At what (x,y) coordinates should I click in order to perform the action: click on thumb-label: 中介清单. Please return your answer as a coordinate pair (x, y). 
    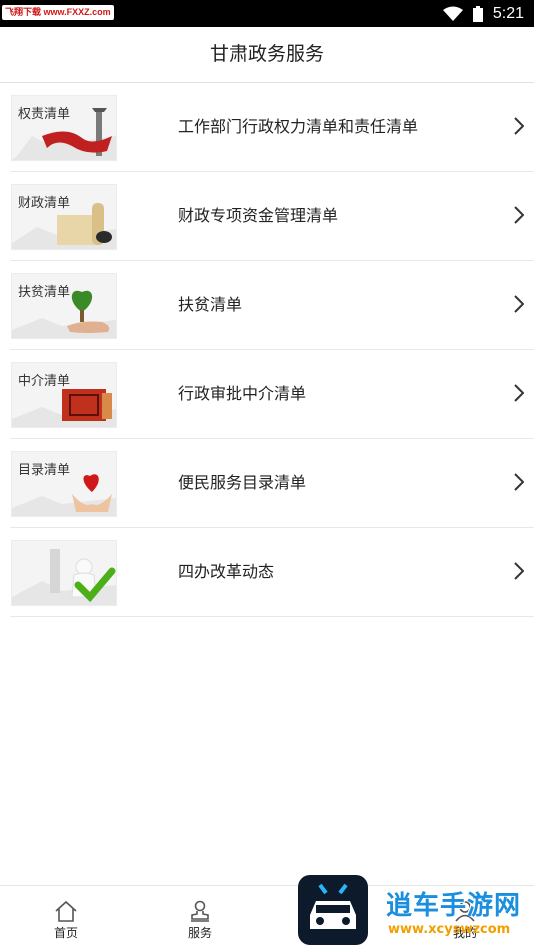
    Looking at the image, I should click on (44, 381).